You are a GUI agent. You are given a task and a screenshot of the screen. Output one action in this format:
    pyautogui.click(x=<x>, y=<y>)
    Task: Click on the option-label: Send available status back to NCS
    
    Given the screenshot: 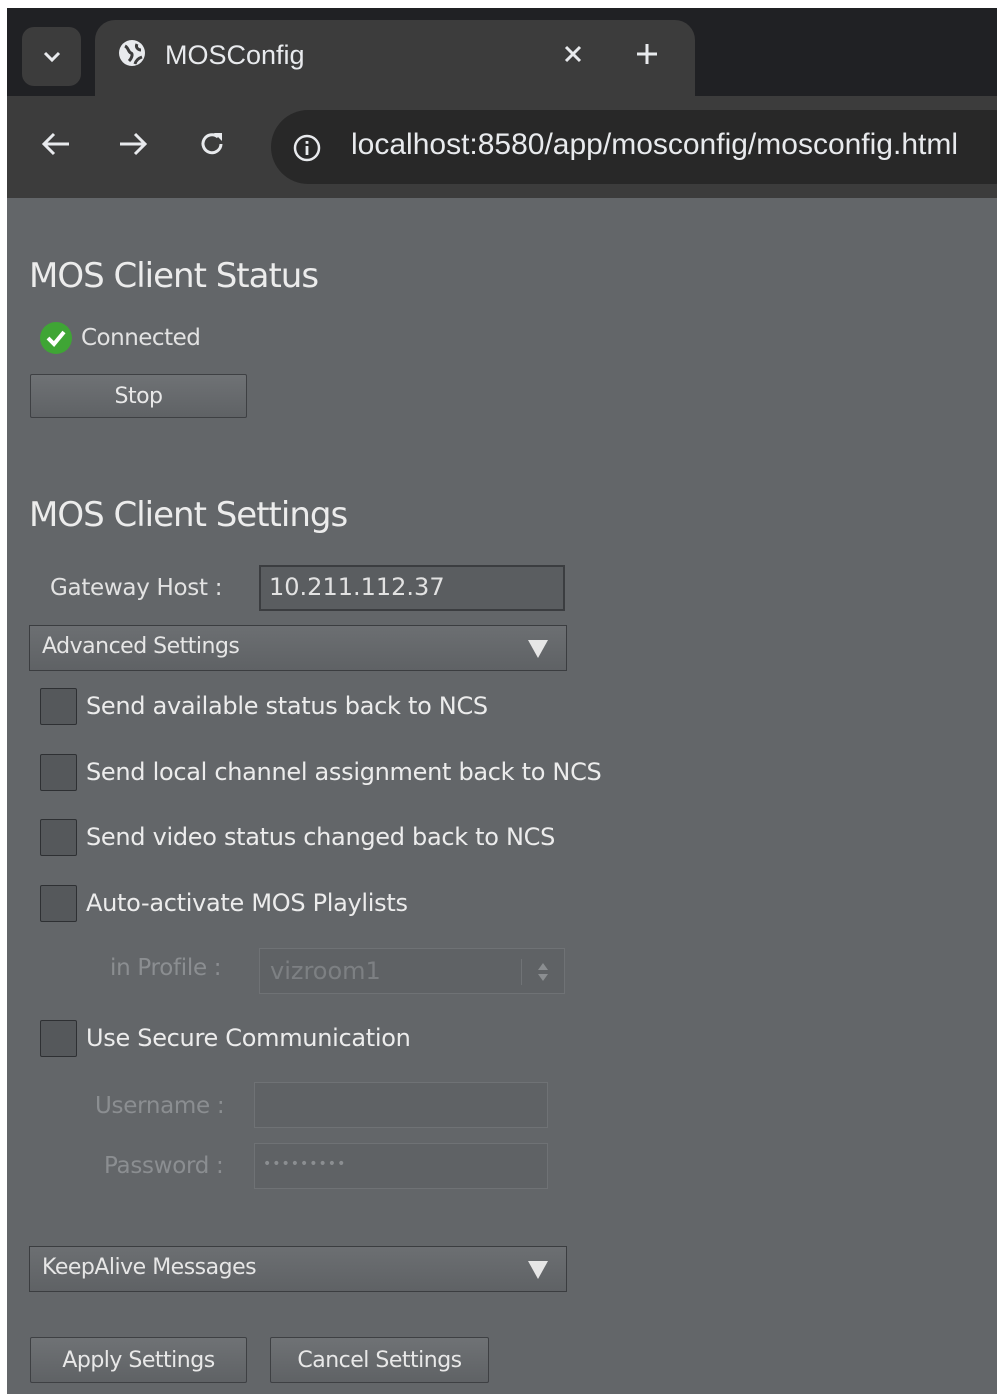 What is the action you would take?
    pyautogui.click(x=287, y=706)
    